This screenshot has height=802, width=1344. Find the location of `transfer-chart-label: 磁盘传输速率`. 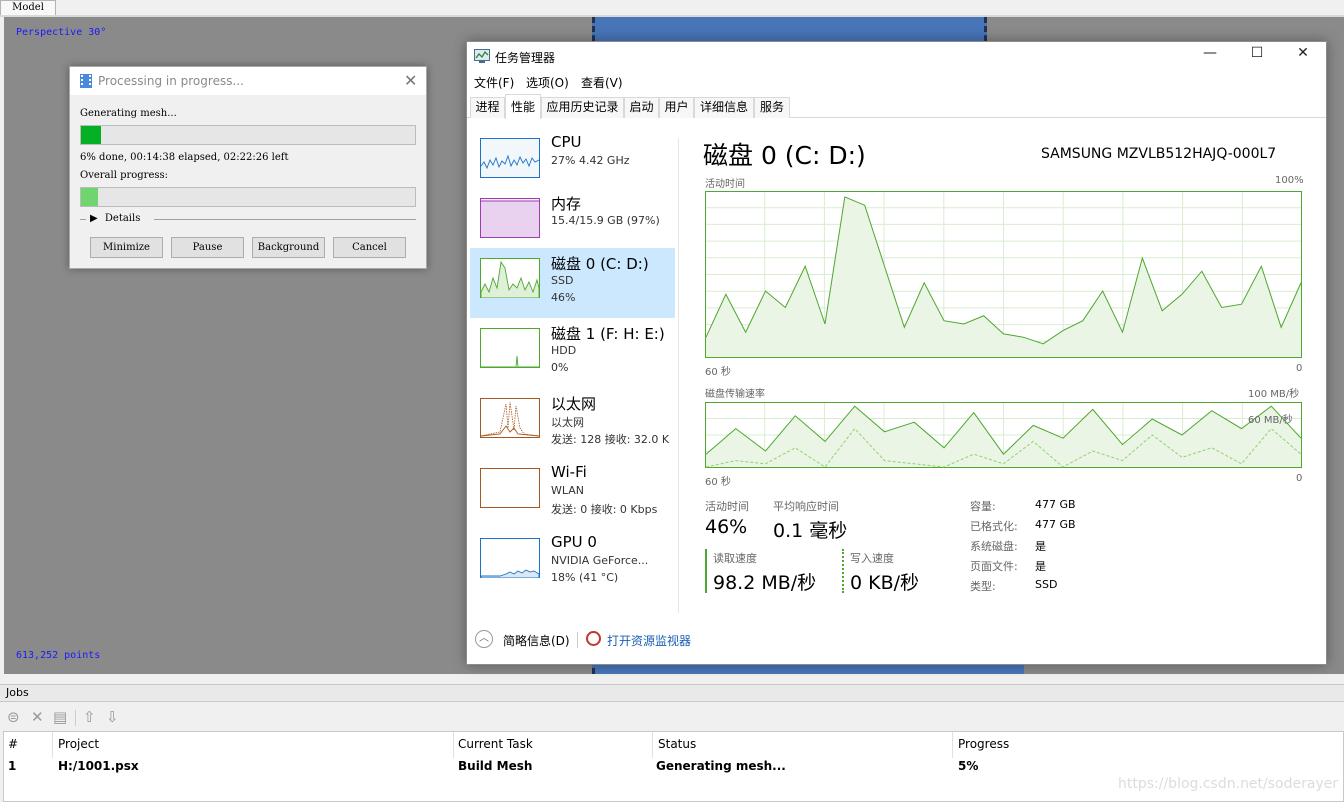

transfer-chart-label: 磁盘传输速率 is located at coordinates (735, 394).